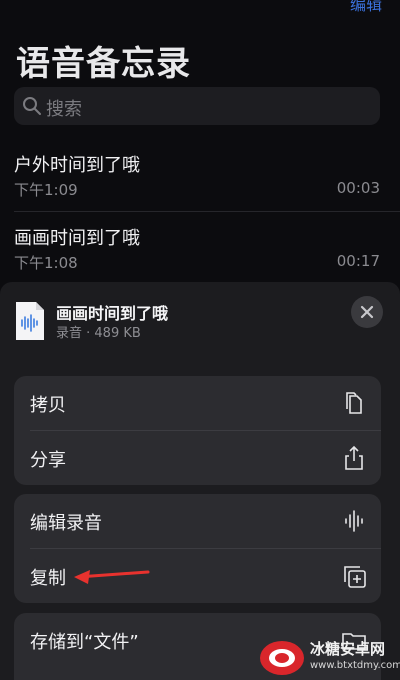 This screenshot has height=680, width=400. What do you see at coordinates (200, 250) in the screenshot?
I see `recording-item: 画画时间到了哦 下午1:08 00:17` at bounding box center [200, 250].